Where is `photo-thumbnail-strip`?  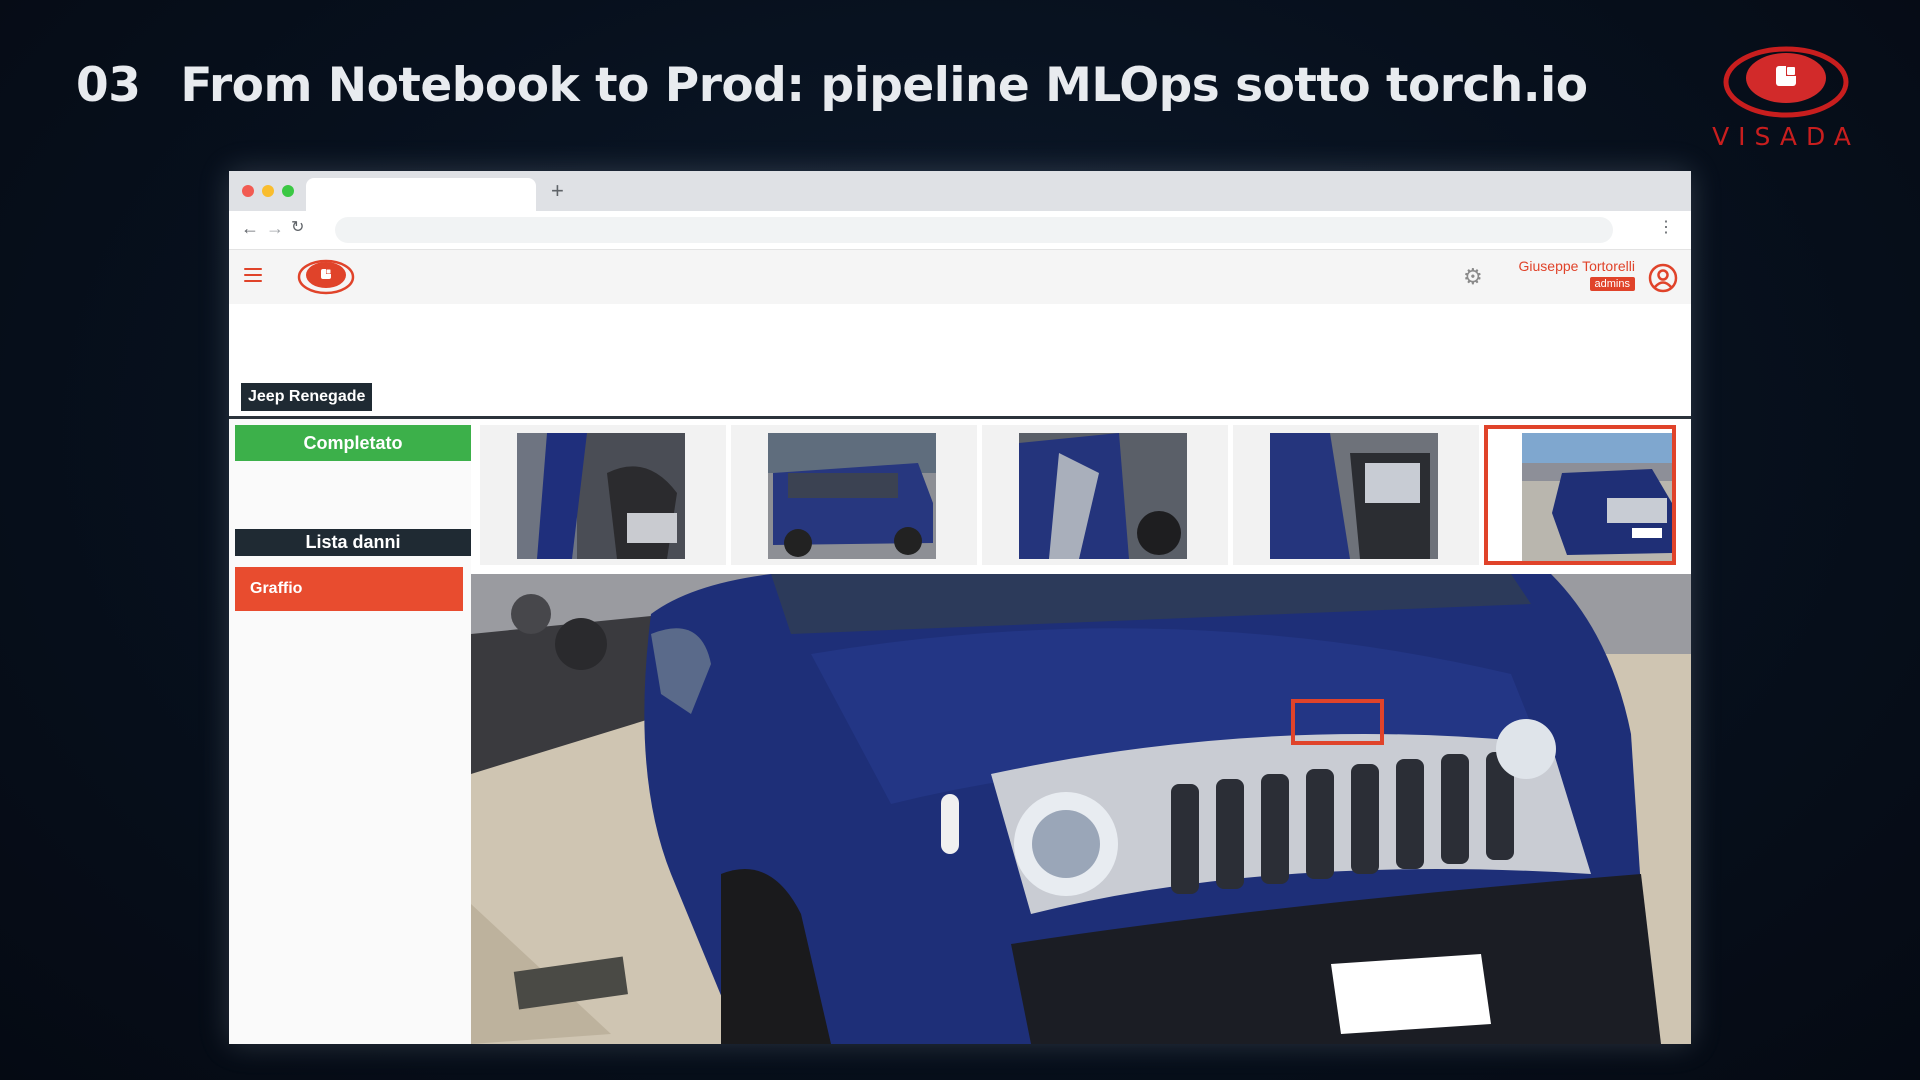
photo-thumbnail-strip is located at coordinates (1081, 492).